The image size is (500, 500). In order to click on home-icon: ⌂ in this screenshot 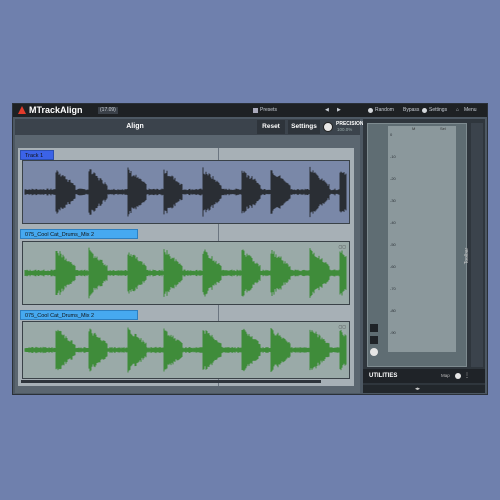, I will do `click(457, 110)`.